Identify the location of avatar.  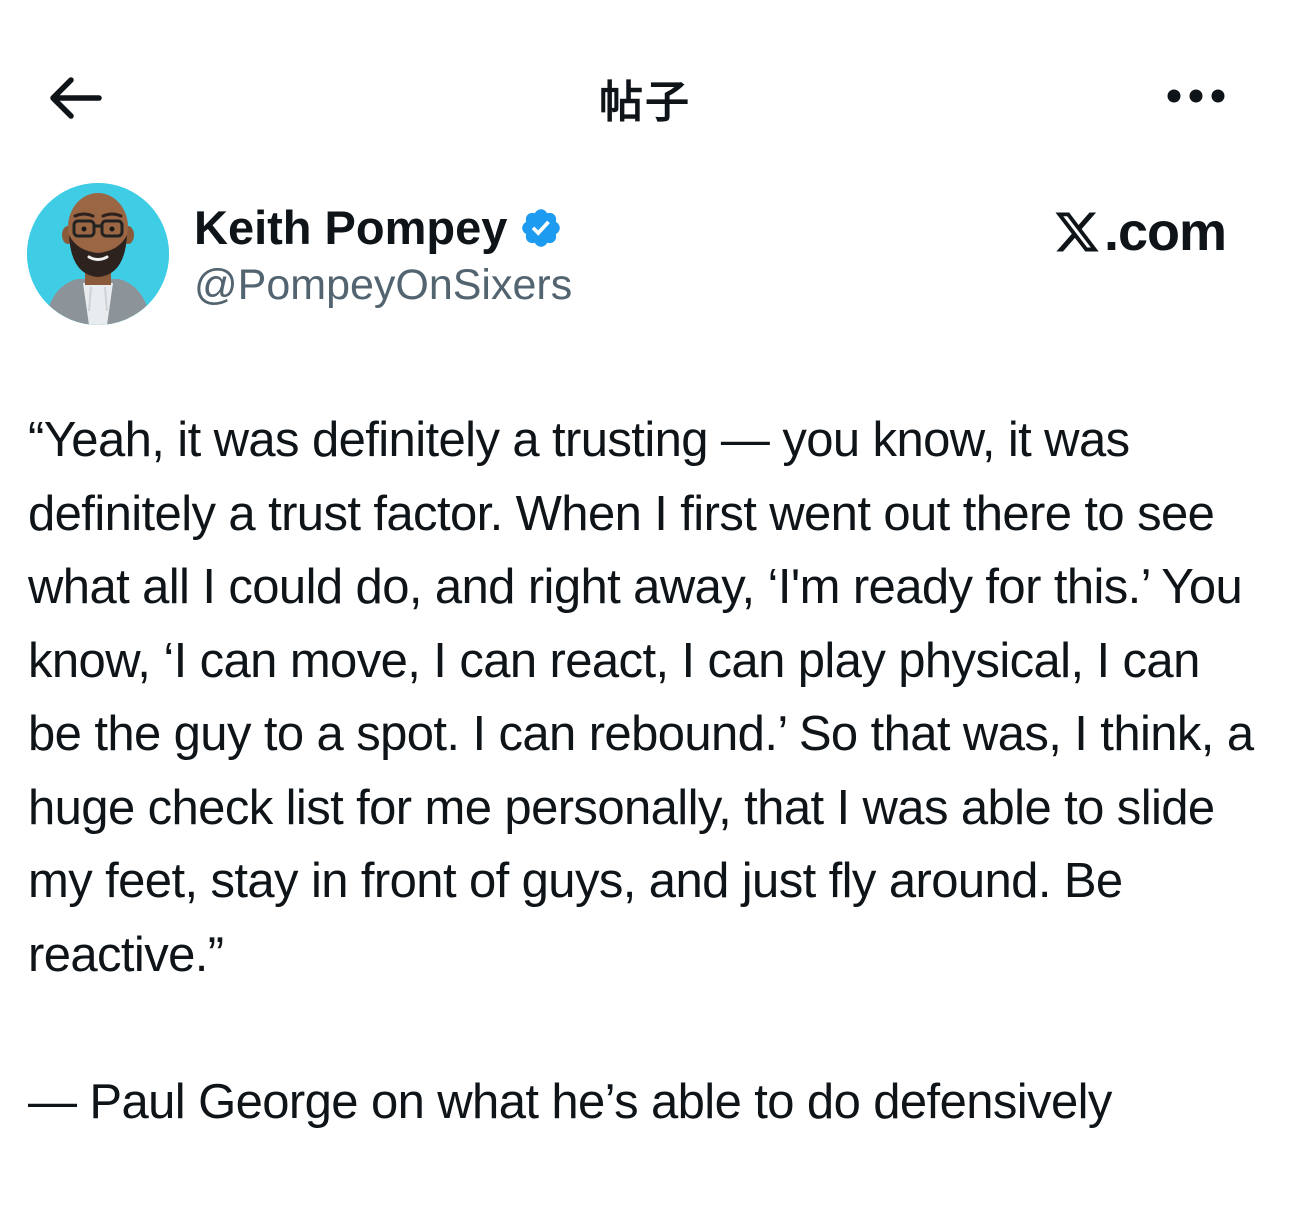
(98, 254).